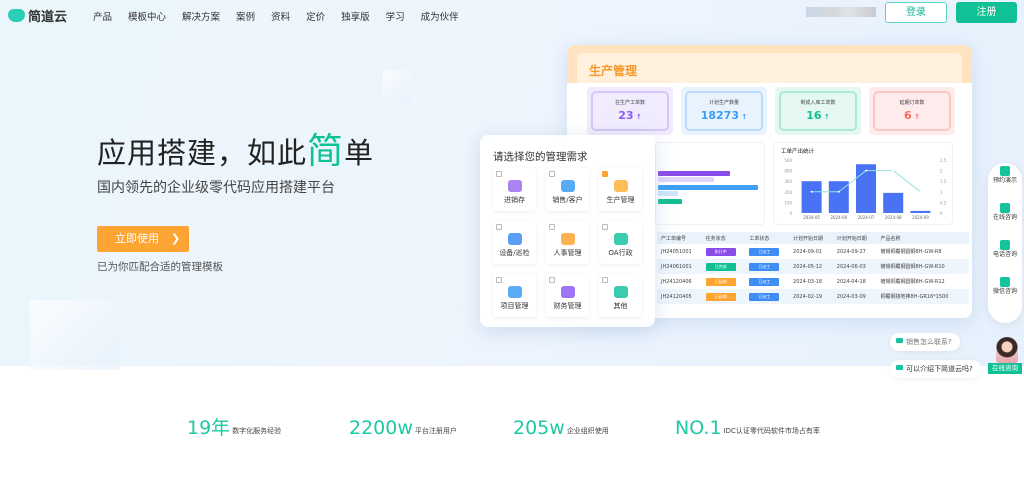 The width and height of the screenshot is (1024, 478). What do you see at coordinates (720, 281) in the screenshot?
I see `status-badge: 已延期` at bounding box center [720, 281].